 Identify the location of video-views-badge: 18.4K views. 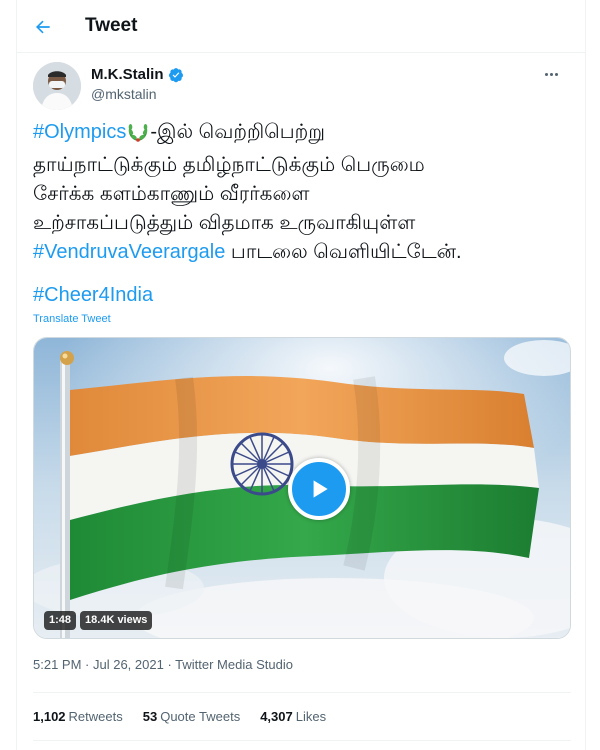
(116, 620).